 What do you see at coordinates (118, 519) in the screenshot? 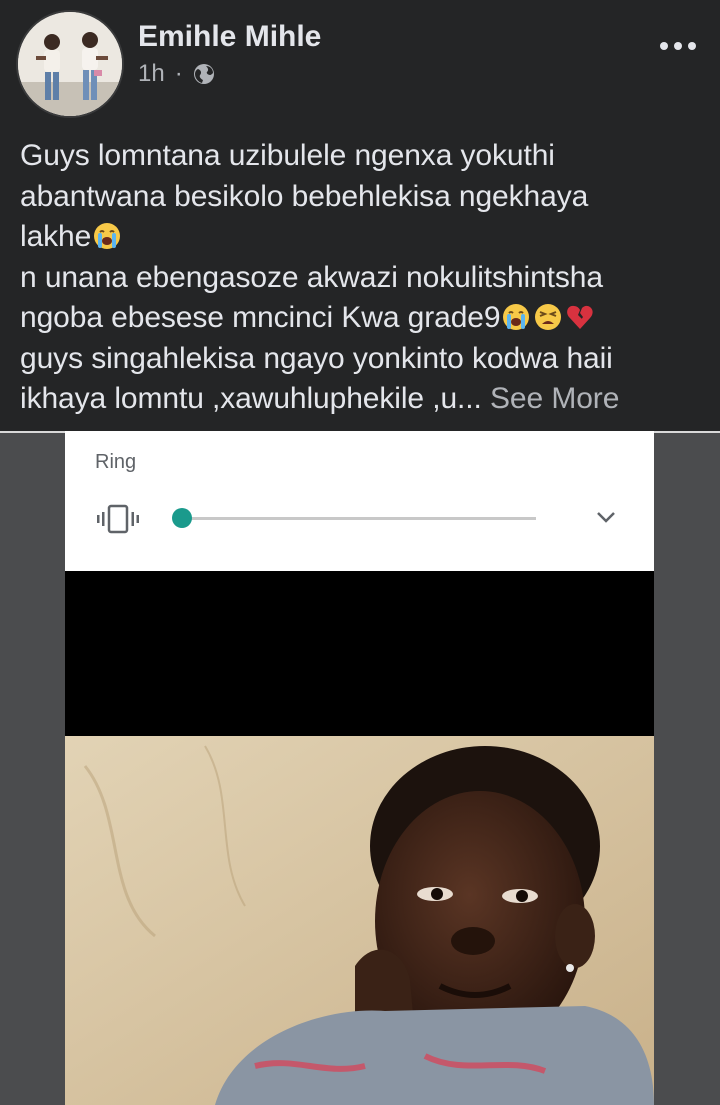
I see `vibrate-icon` at bounding box center [118, 519].